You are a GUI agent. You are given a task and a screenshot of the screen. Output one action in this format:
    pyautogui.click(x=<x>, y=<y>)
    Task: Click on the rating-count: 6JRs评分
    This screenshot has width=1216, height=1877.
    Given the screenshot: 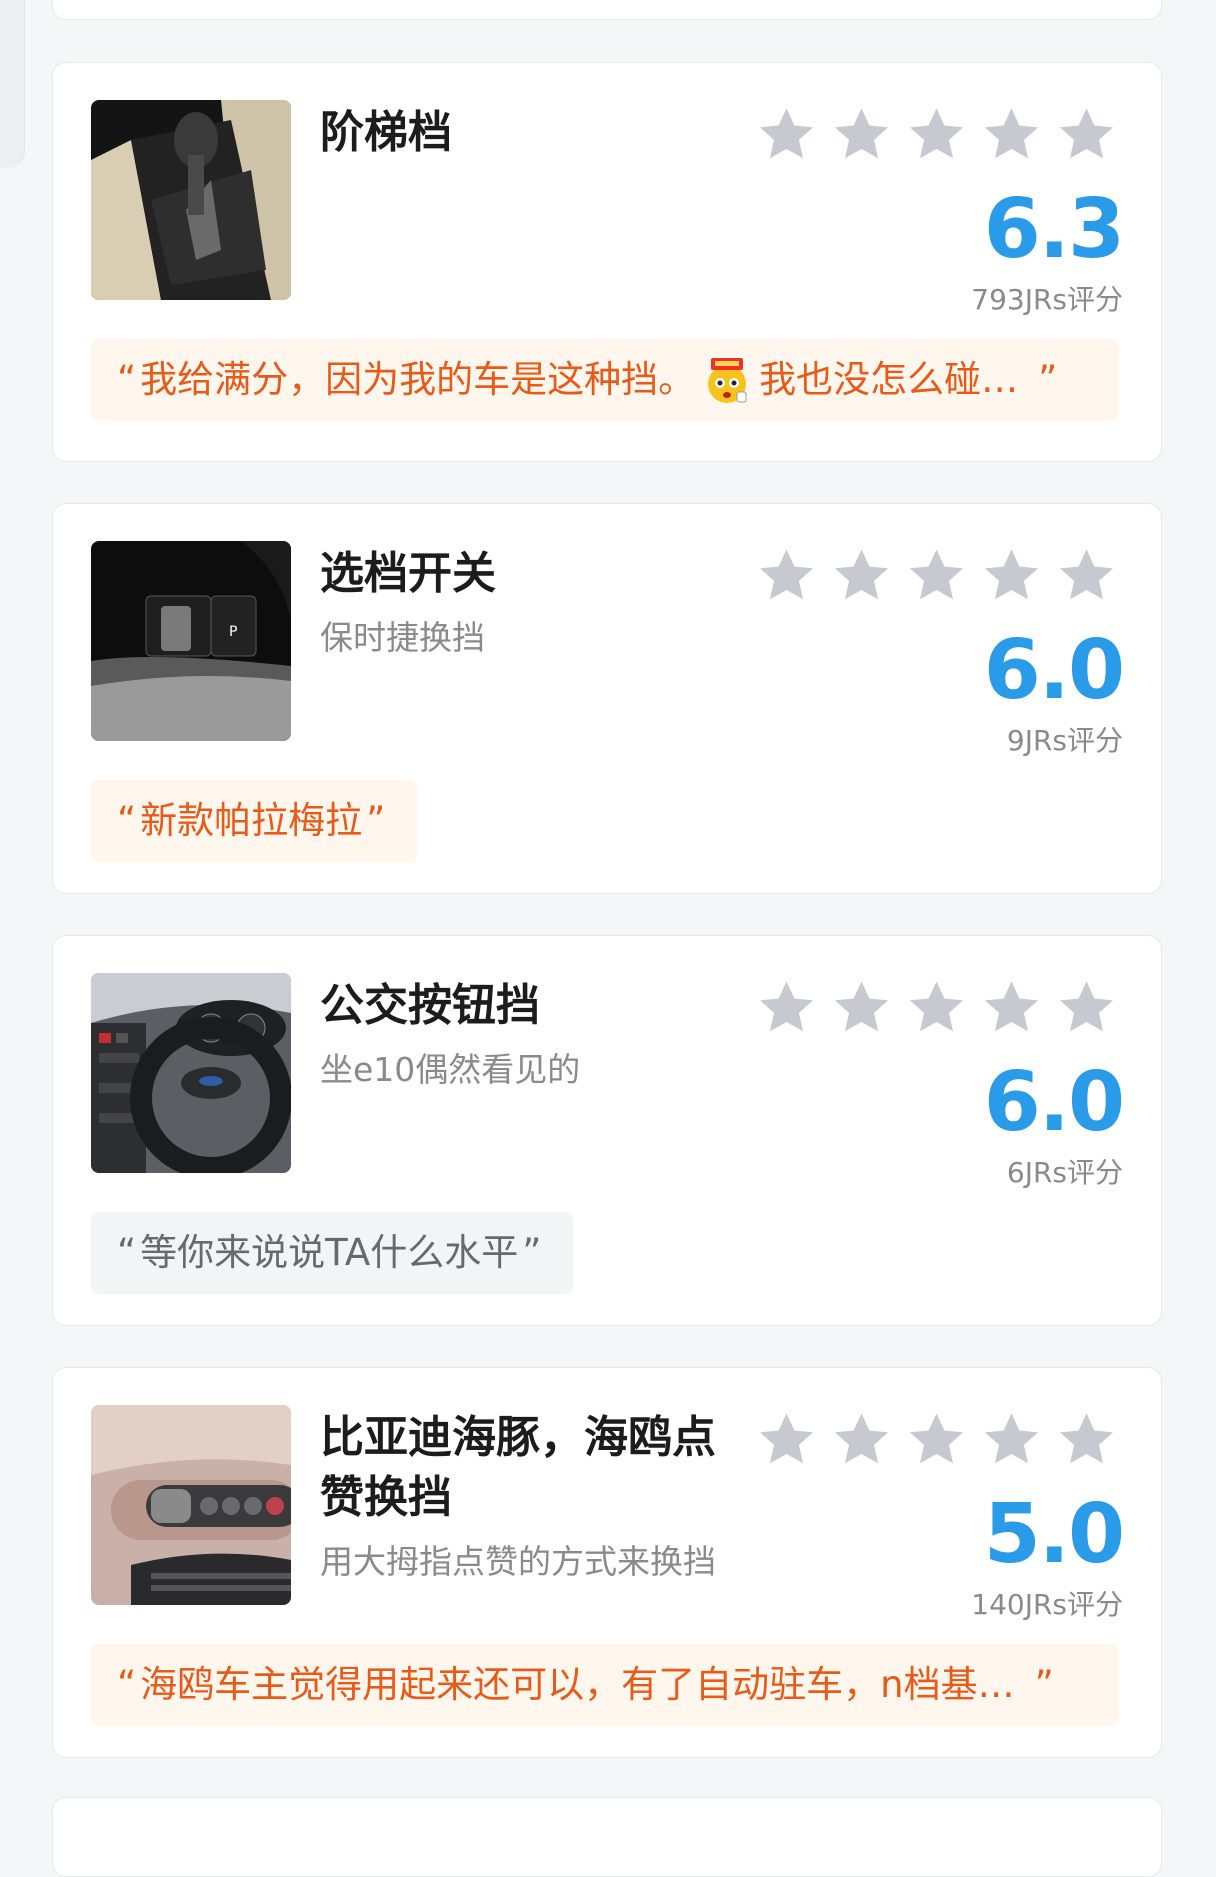 What is the action you would take?
    pyautogui.click(x=1064, y=1172)
    